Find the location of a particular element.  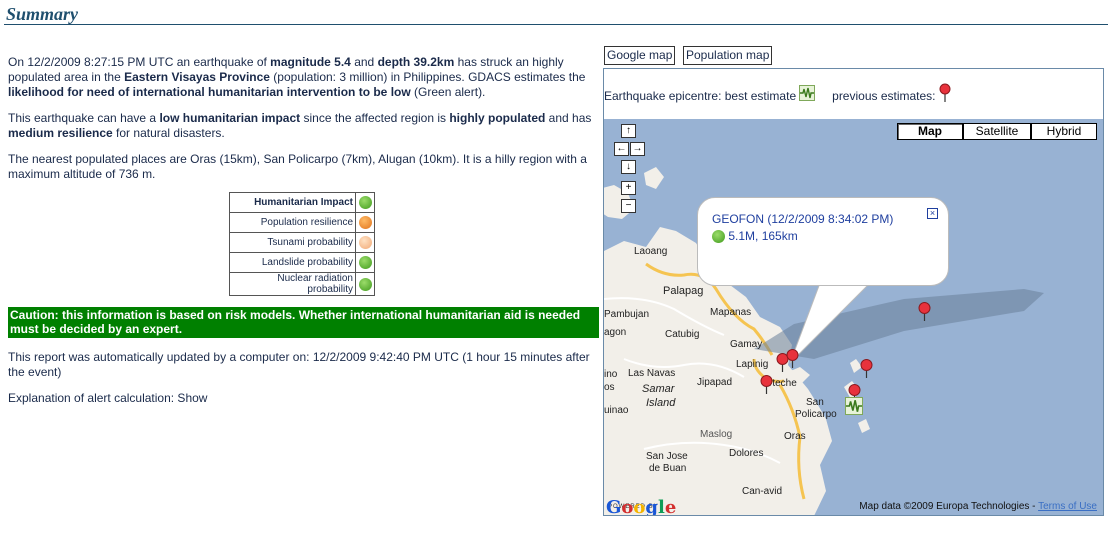

pan-down-button: ↓ is located at coordinates (628, 167).